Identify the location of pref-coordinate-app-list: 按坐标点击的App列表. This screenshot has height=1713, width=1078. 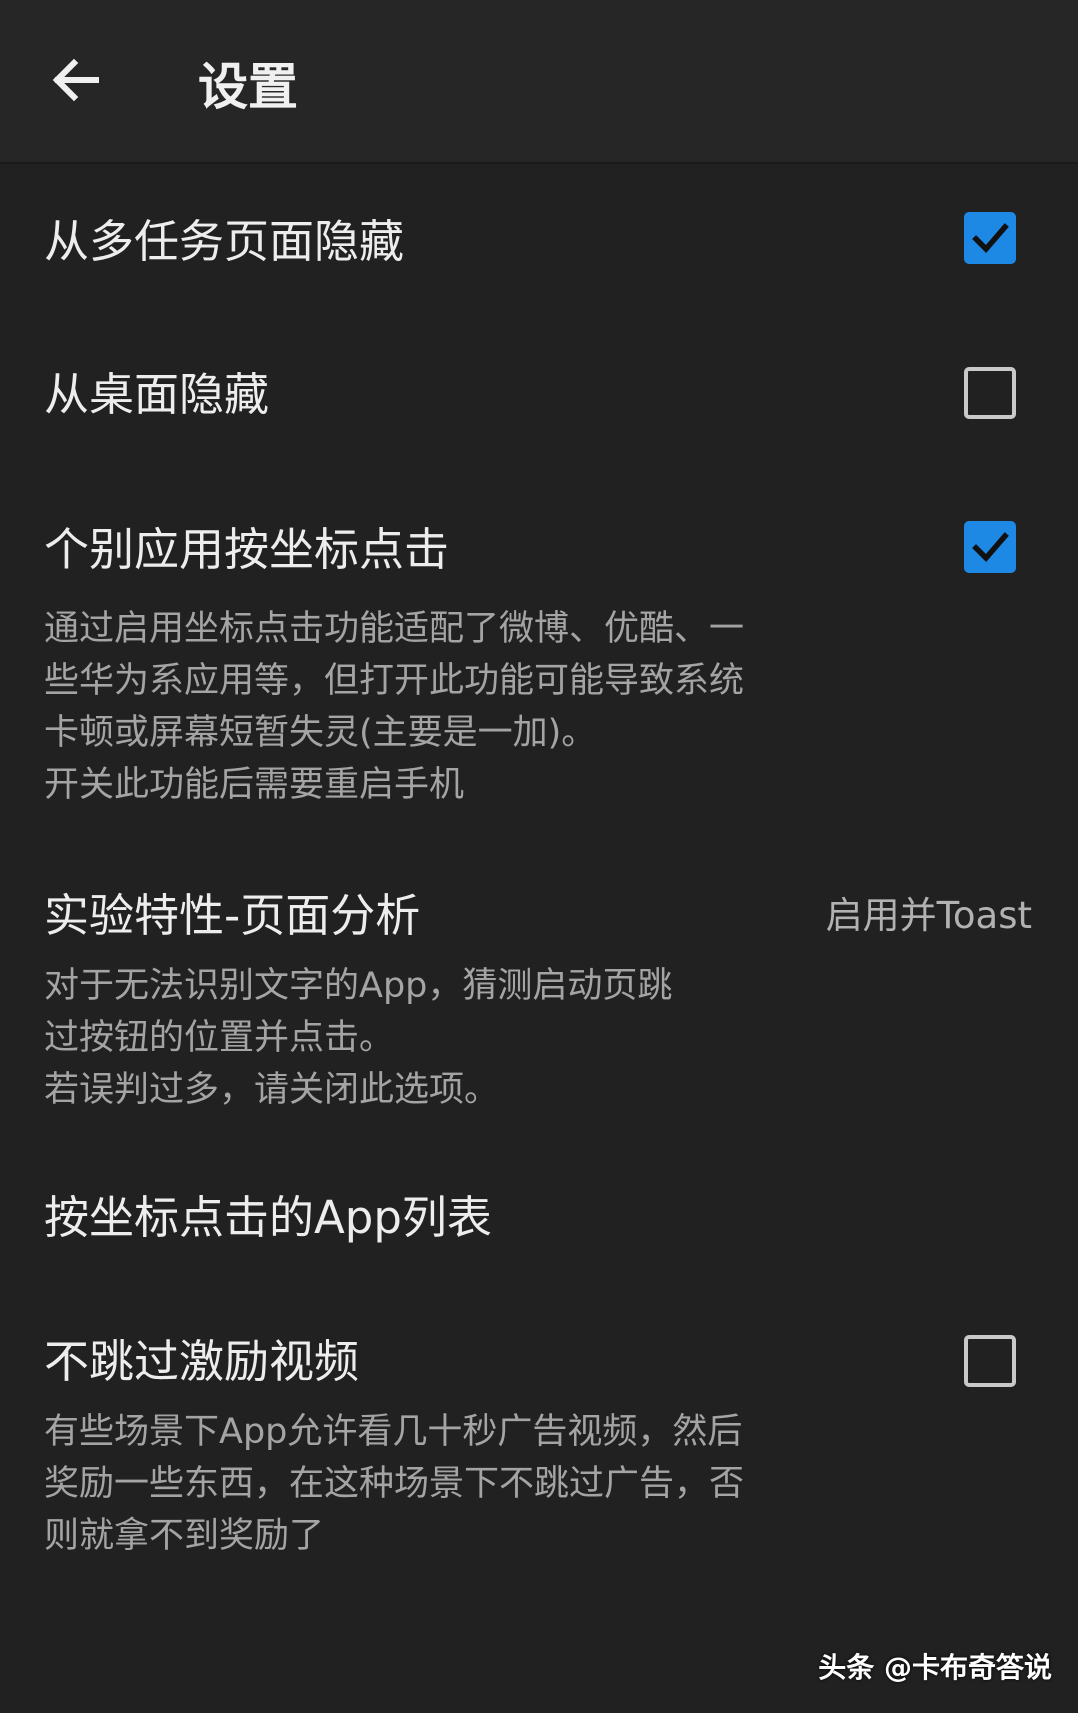
(539, 1231).